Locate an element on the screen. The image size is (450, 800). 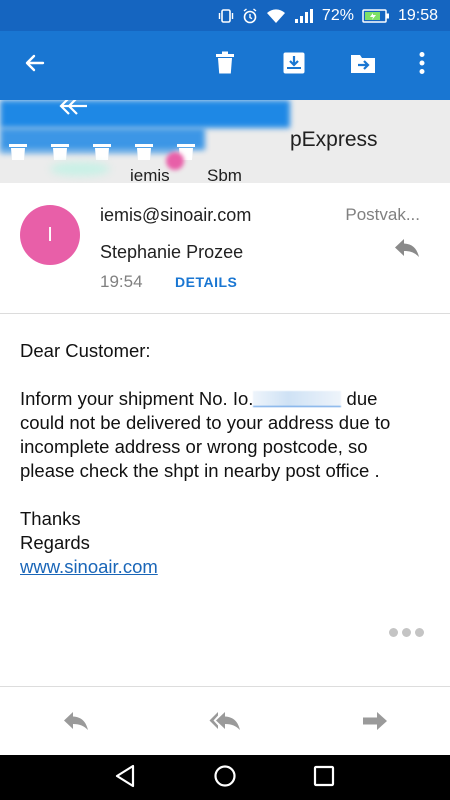
move-to-folder-button is located at coordinates (363, 65).